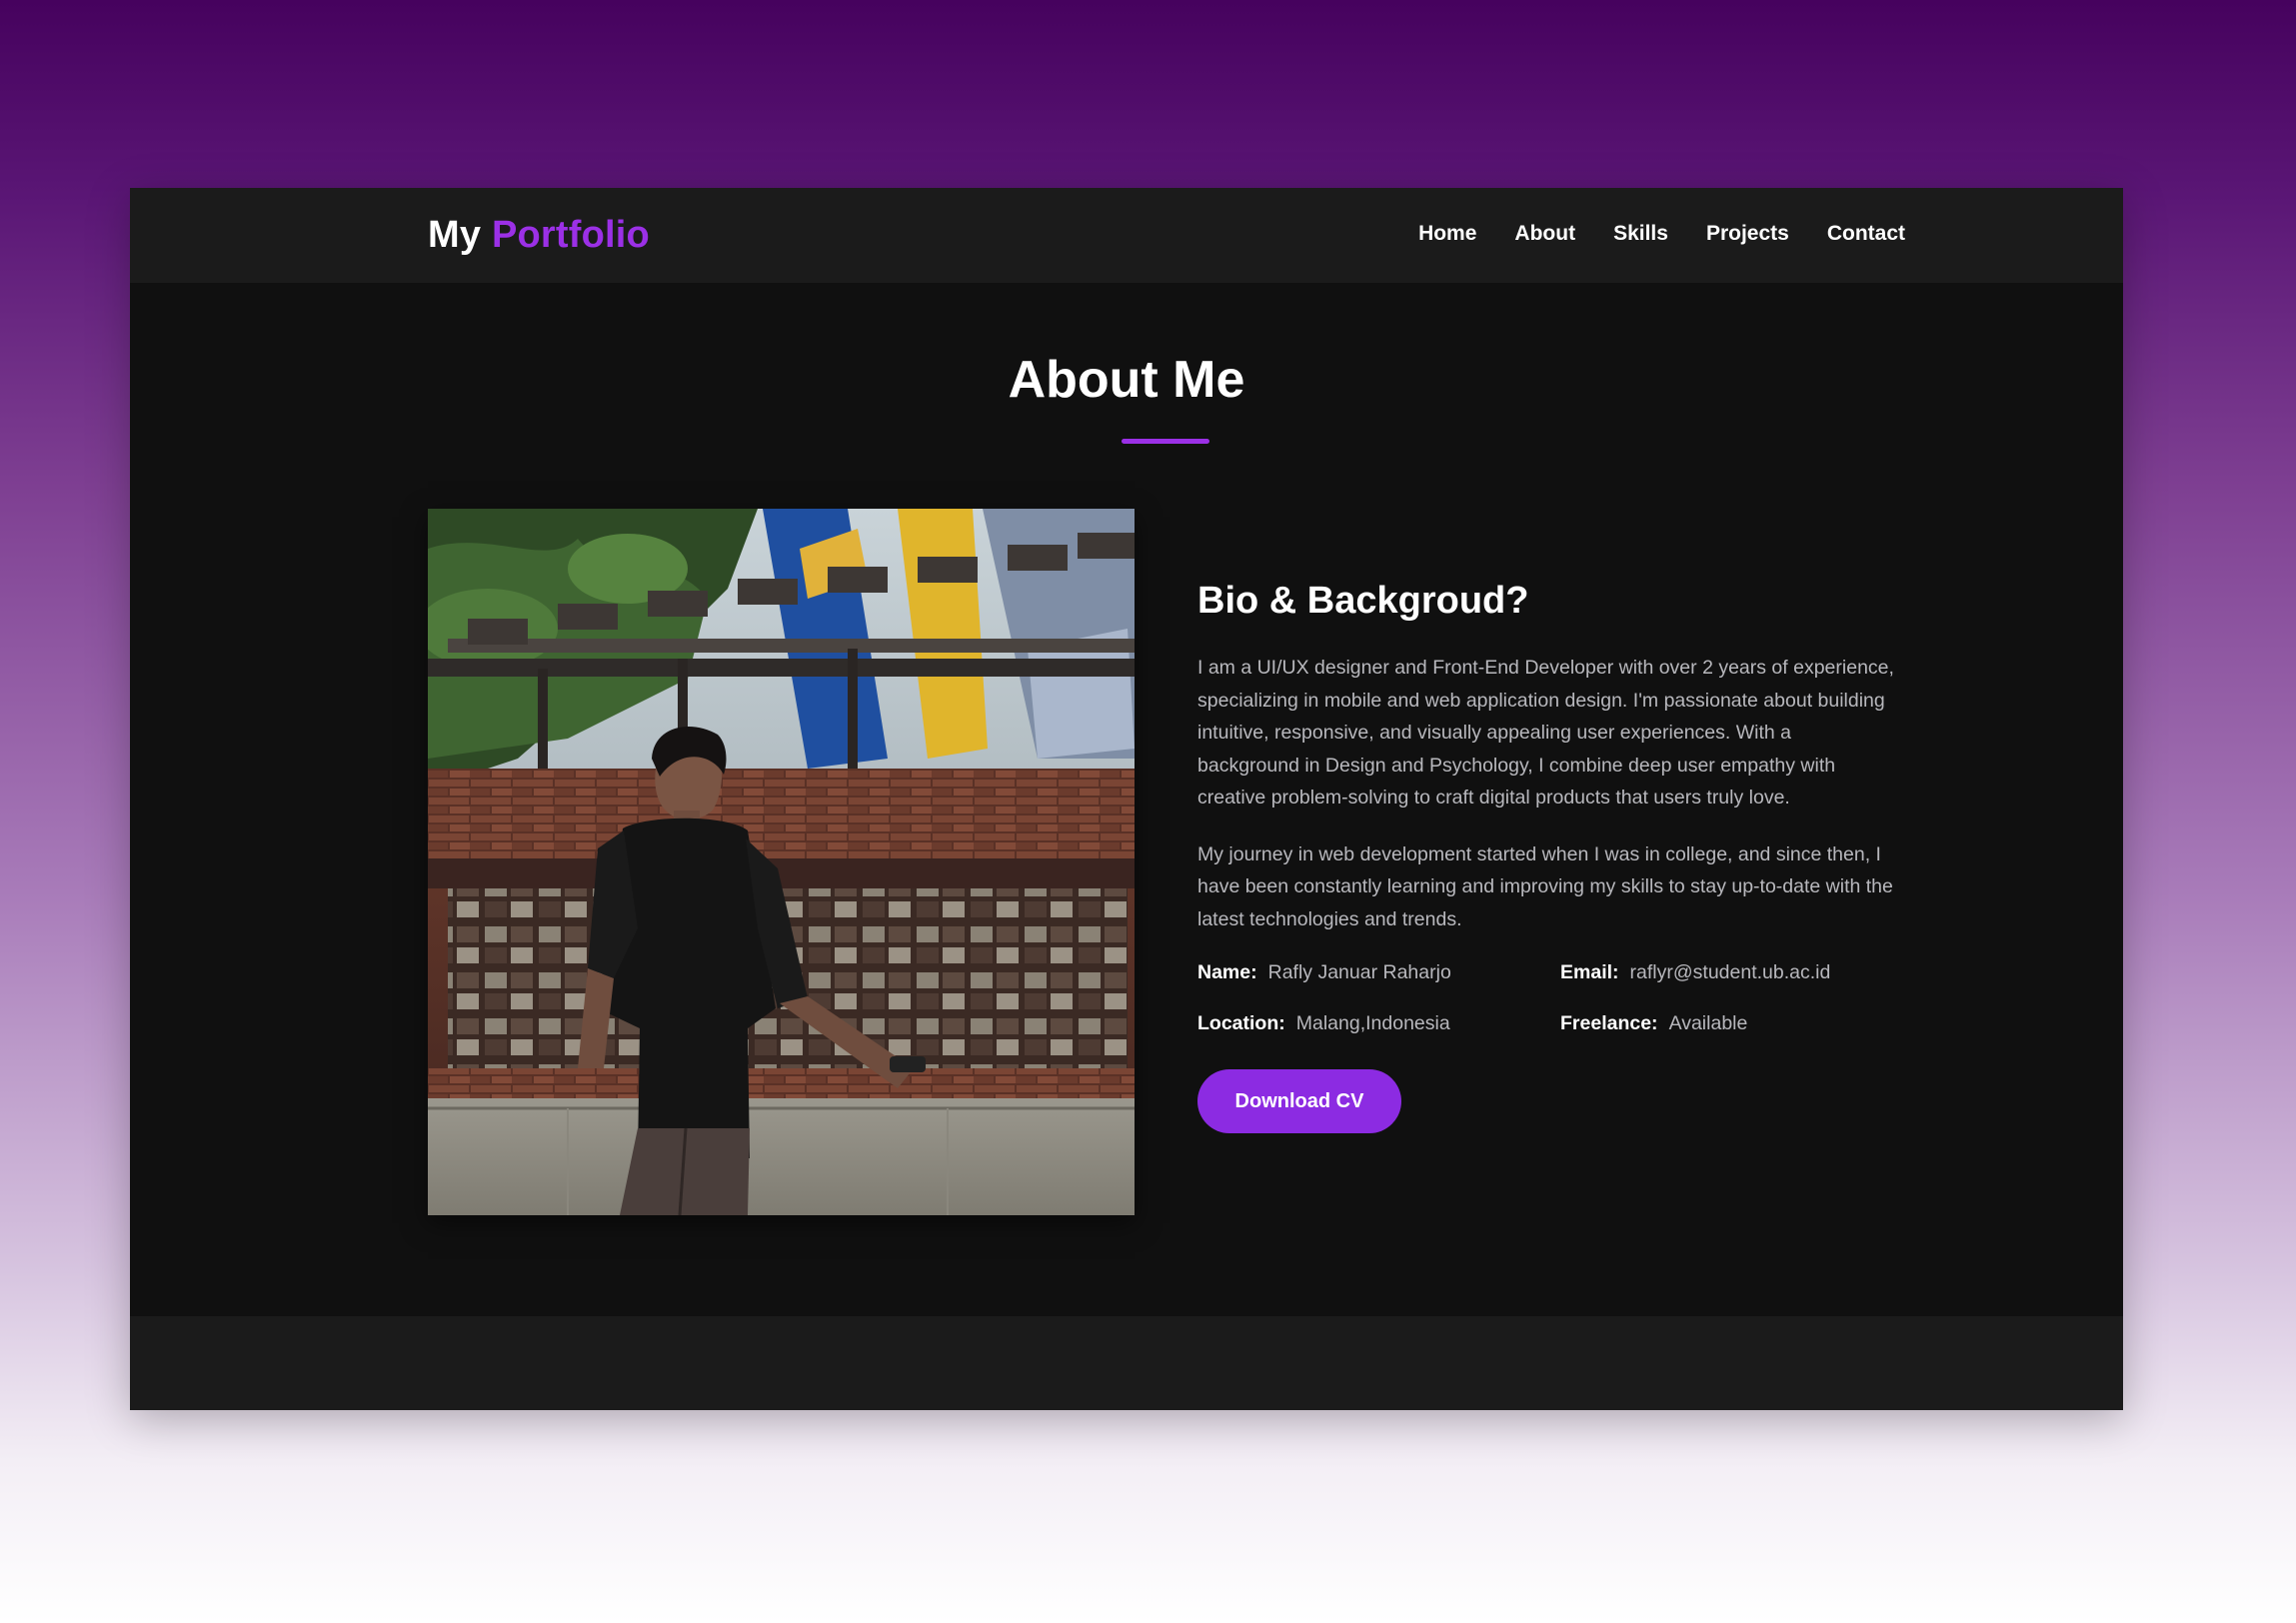 The height and width of the screenshot is (1623, 2296). I want to click on nav-link-contact: Contact, so click(1866, 234).